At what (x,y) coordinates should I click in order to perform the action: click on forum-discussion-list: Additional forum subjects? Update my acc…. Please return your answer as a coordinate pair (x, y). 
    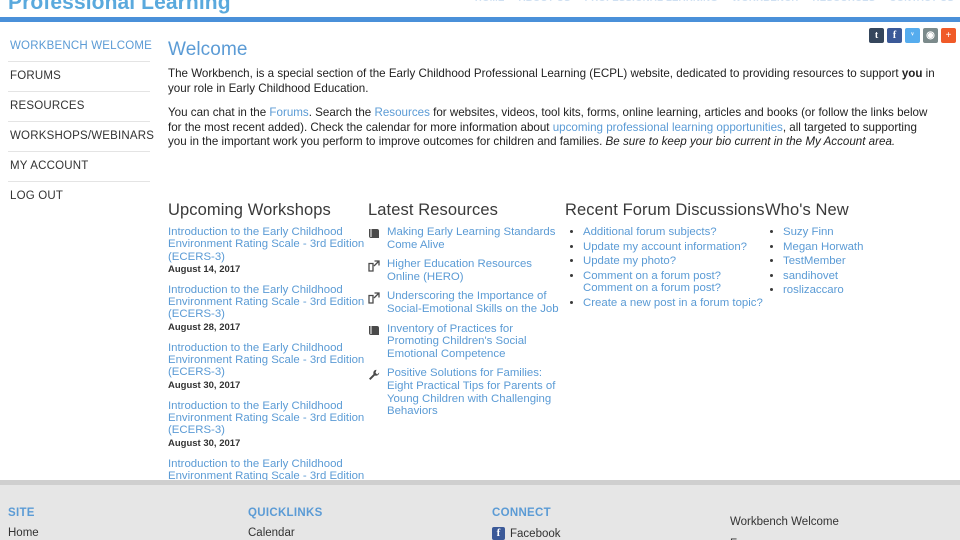
    Looking at the image, I should click on (665, 268).